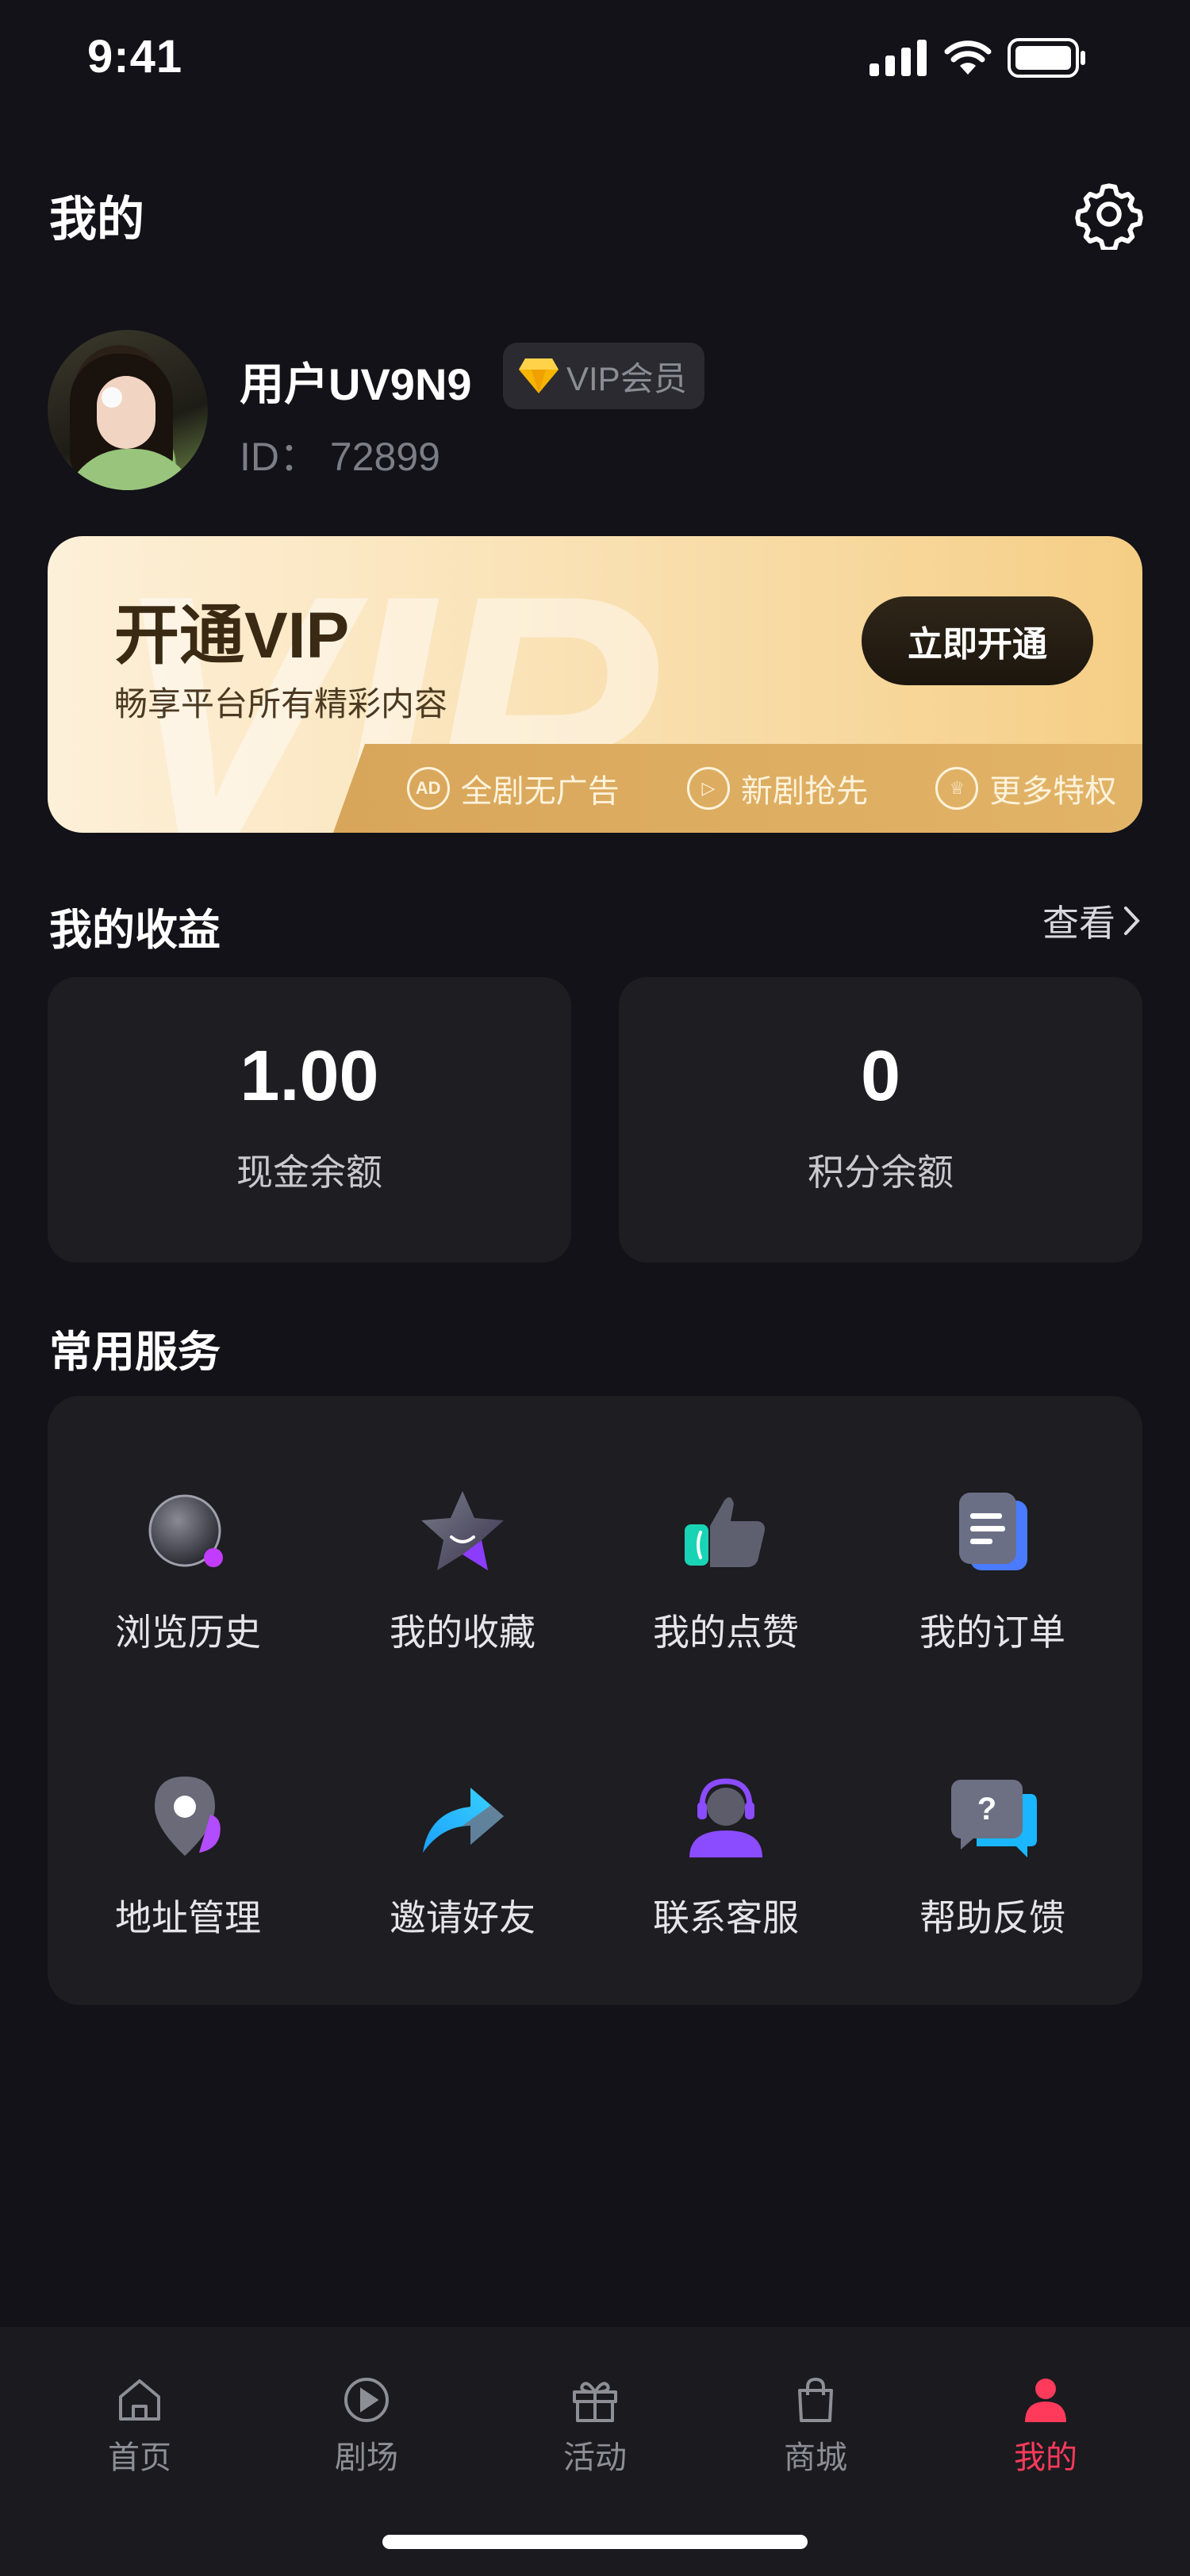 The width and height of the screenshot is (1190, 2576). What do you see at coordinates (626, 378) in the screenshot?
I see `vip-badge-label: VIP会员` at bounding box center [626, 378].